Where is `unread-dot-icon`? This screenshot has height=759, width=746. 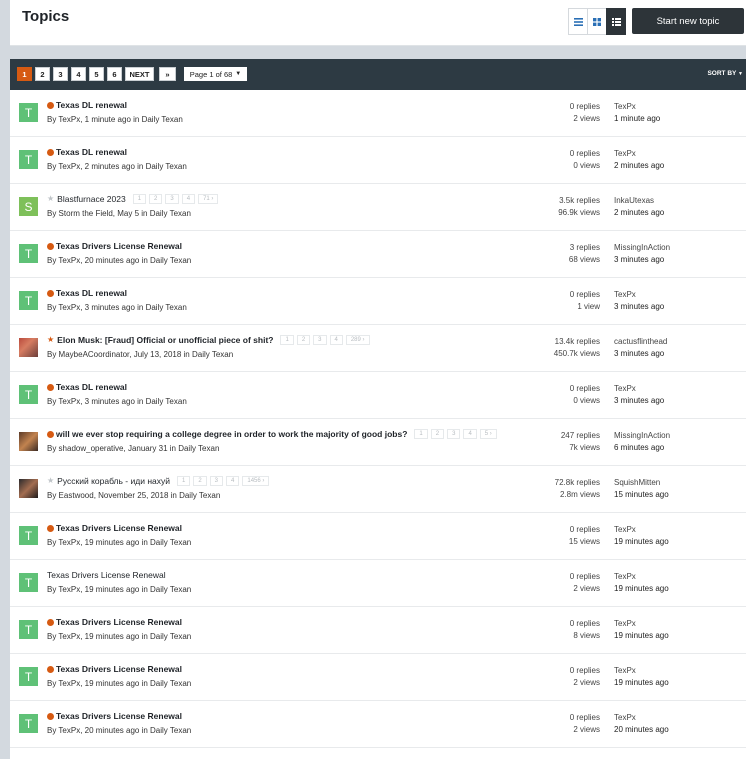
unread-dot-icon is located at coordinates (50, 434).